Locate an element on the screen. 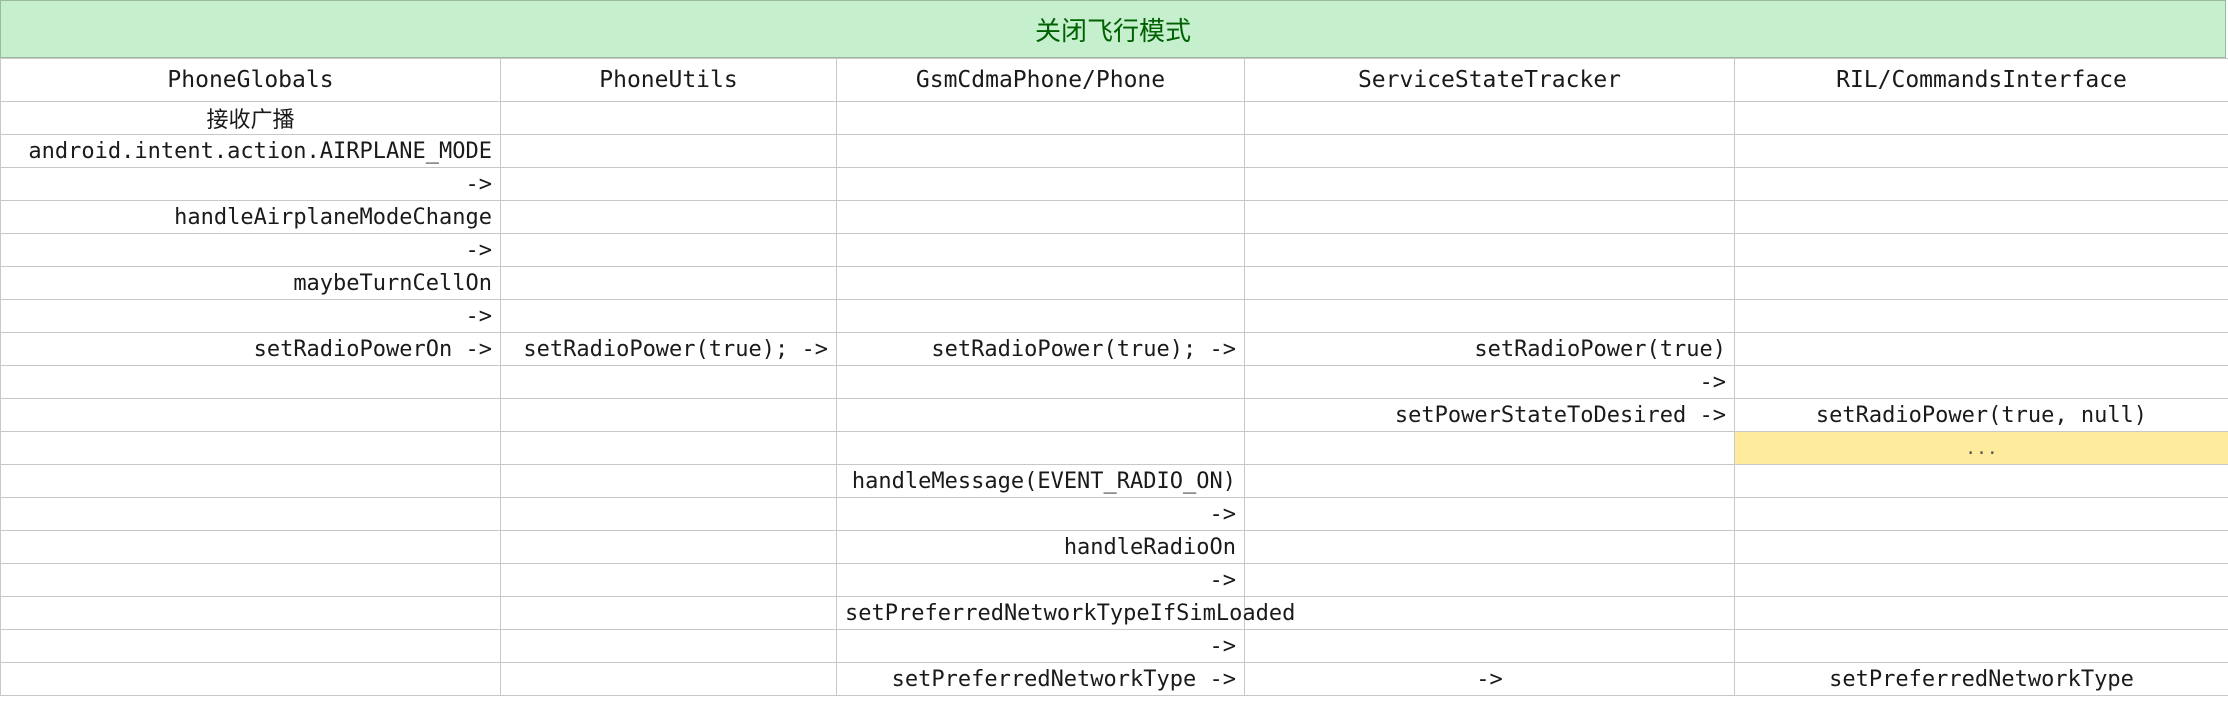  column-header-phoneutils: PhoneUtils is located at coordinates (668, 80).